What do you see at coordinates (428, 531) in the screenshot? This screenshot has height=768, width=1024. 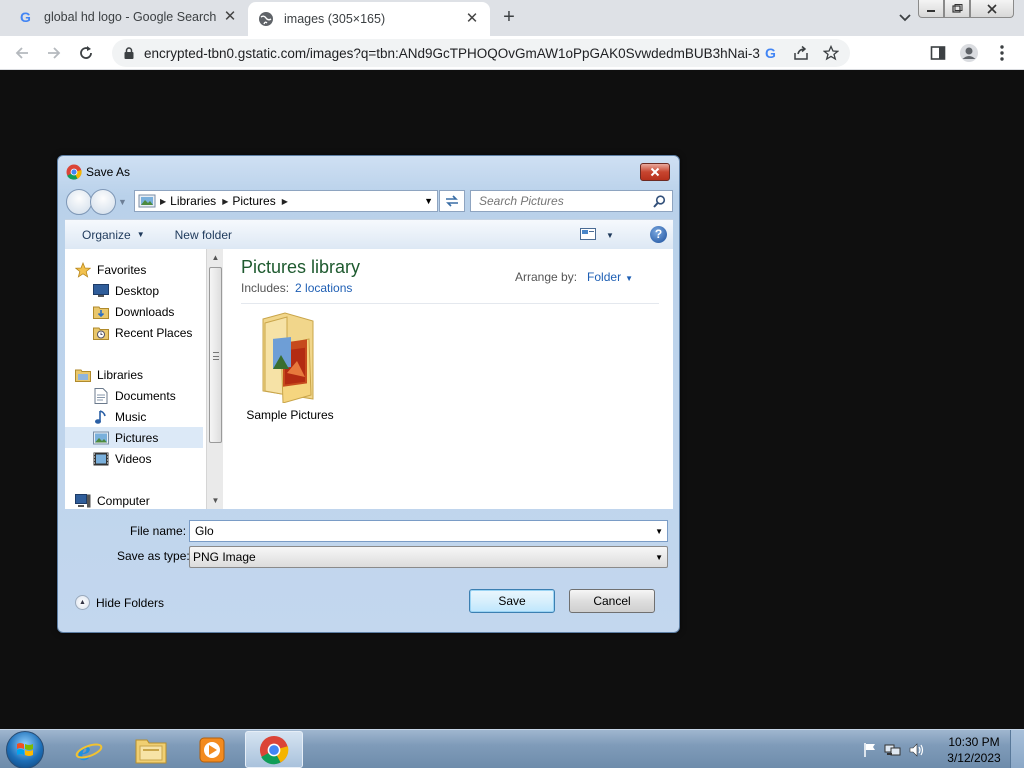 I see `file-name-field: Glo ▼` at bounding box center [428, 531].